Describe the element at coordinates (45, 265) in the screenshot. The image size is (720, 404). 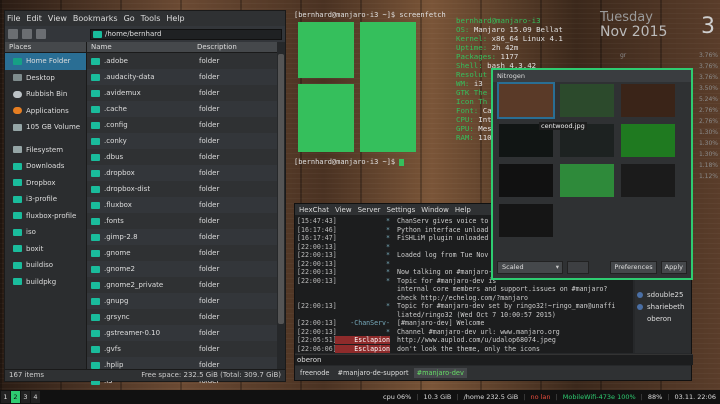
I see `place-item: buildiso` at that location.